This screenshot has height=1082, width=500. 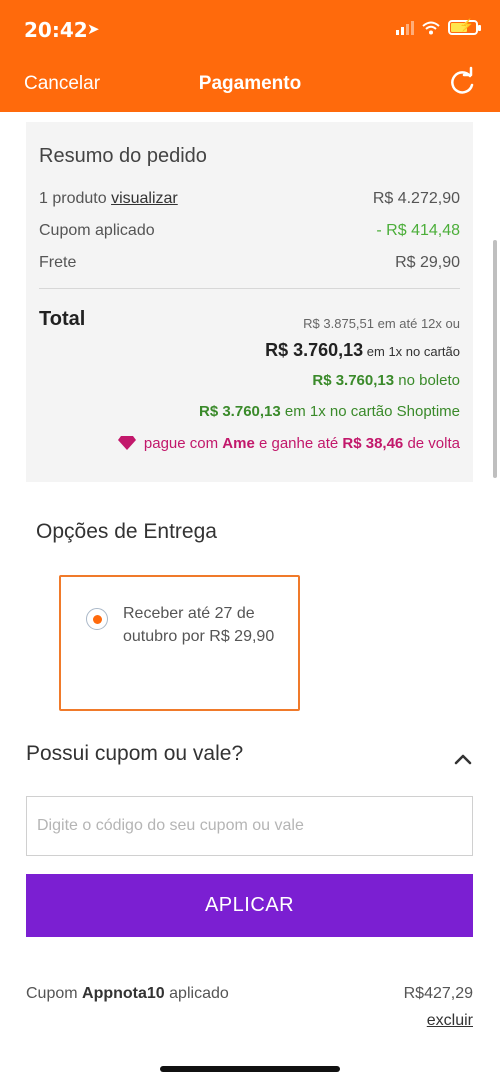 What do you see at coordinates (93, 29) in the screenshot?
I see `location-arrow-icon: ➤` at bounding box center [93, 29].